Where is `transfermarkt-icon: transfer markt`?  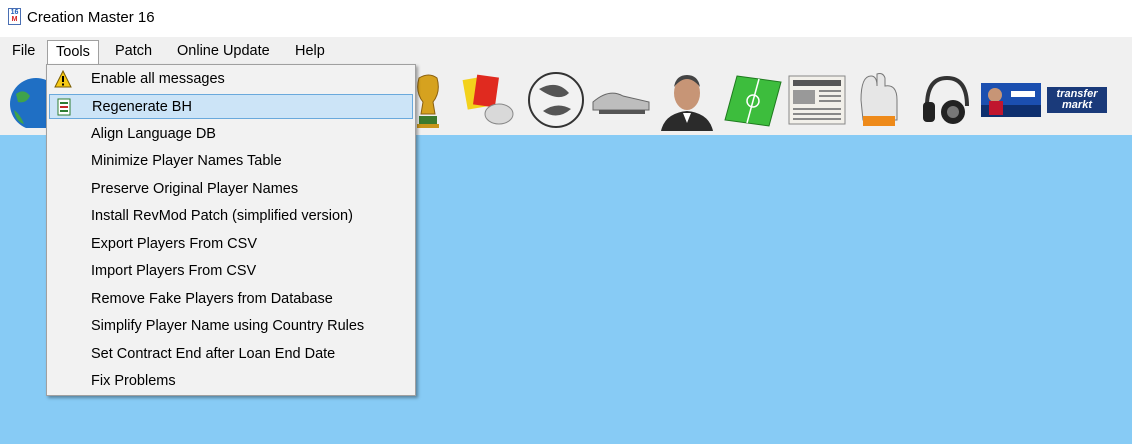
transfermarkt-icon: transfer markt is located at coordinates (1077, 100).